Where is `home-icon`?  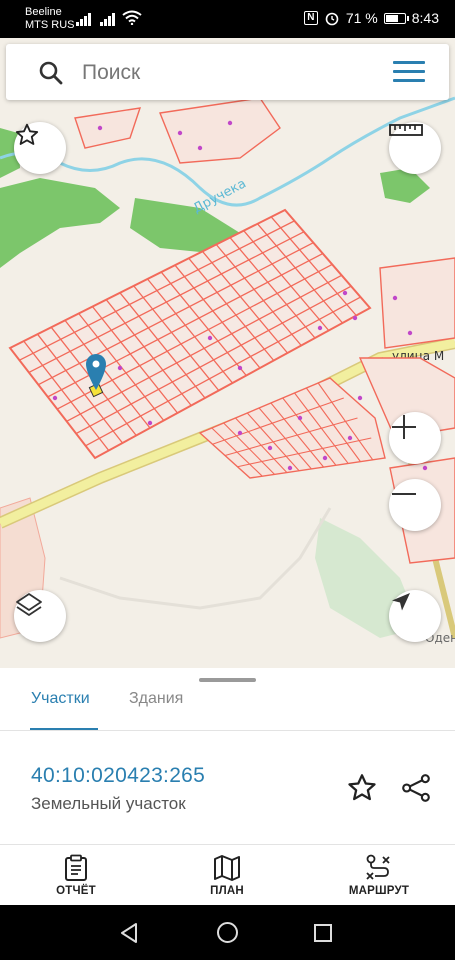 home-icon is located at coordinates (227, 932).